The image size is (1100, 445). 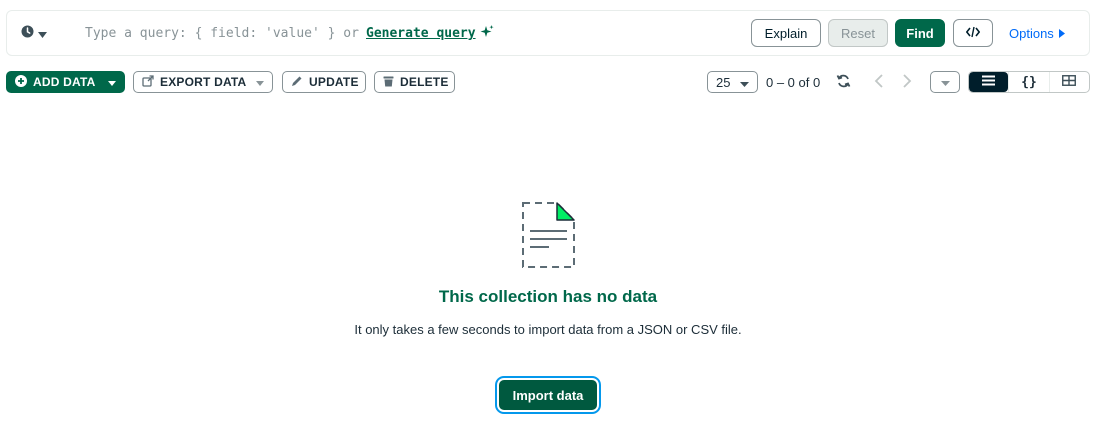 I want to click on view-options-select, so click(x=945, y=82).